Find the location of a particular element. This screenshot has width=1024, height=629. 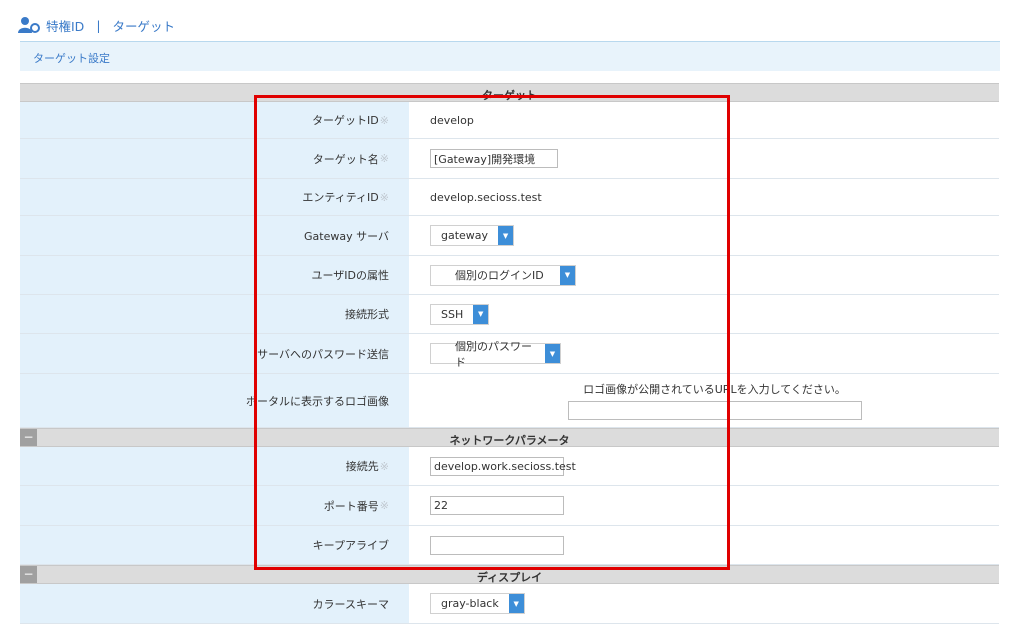

user-id-attr-select: 個別のログインID ▼ is located at coordinates (503, 275).